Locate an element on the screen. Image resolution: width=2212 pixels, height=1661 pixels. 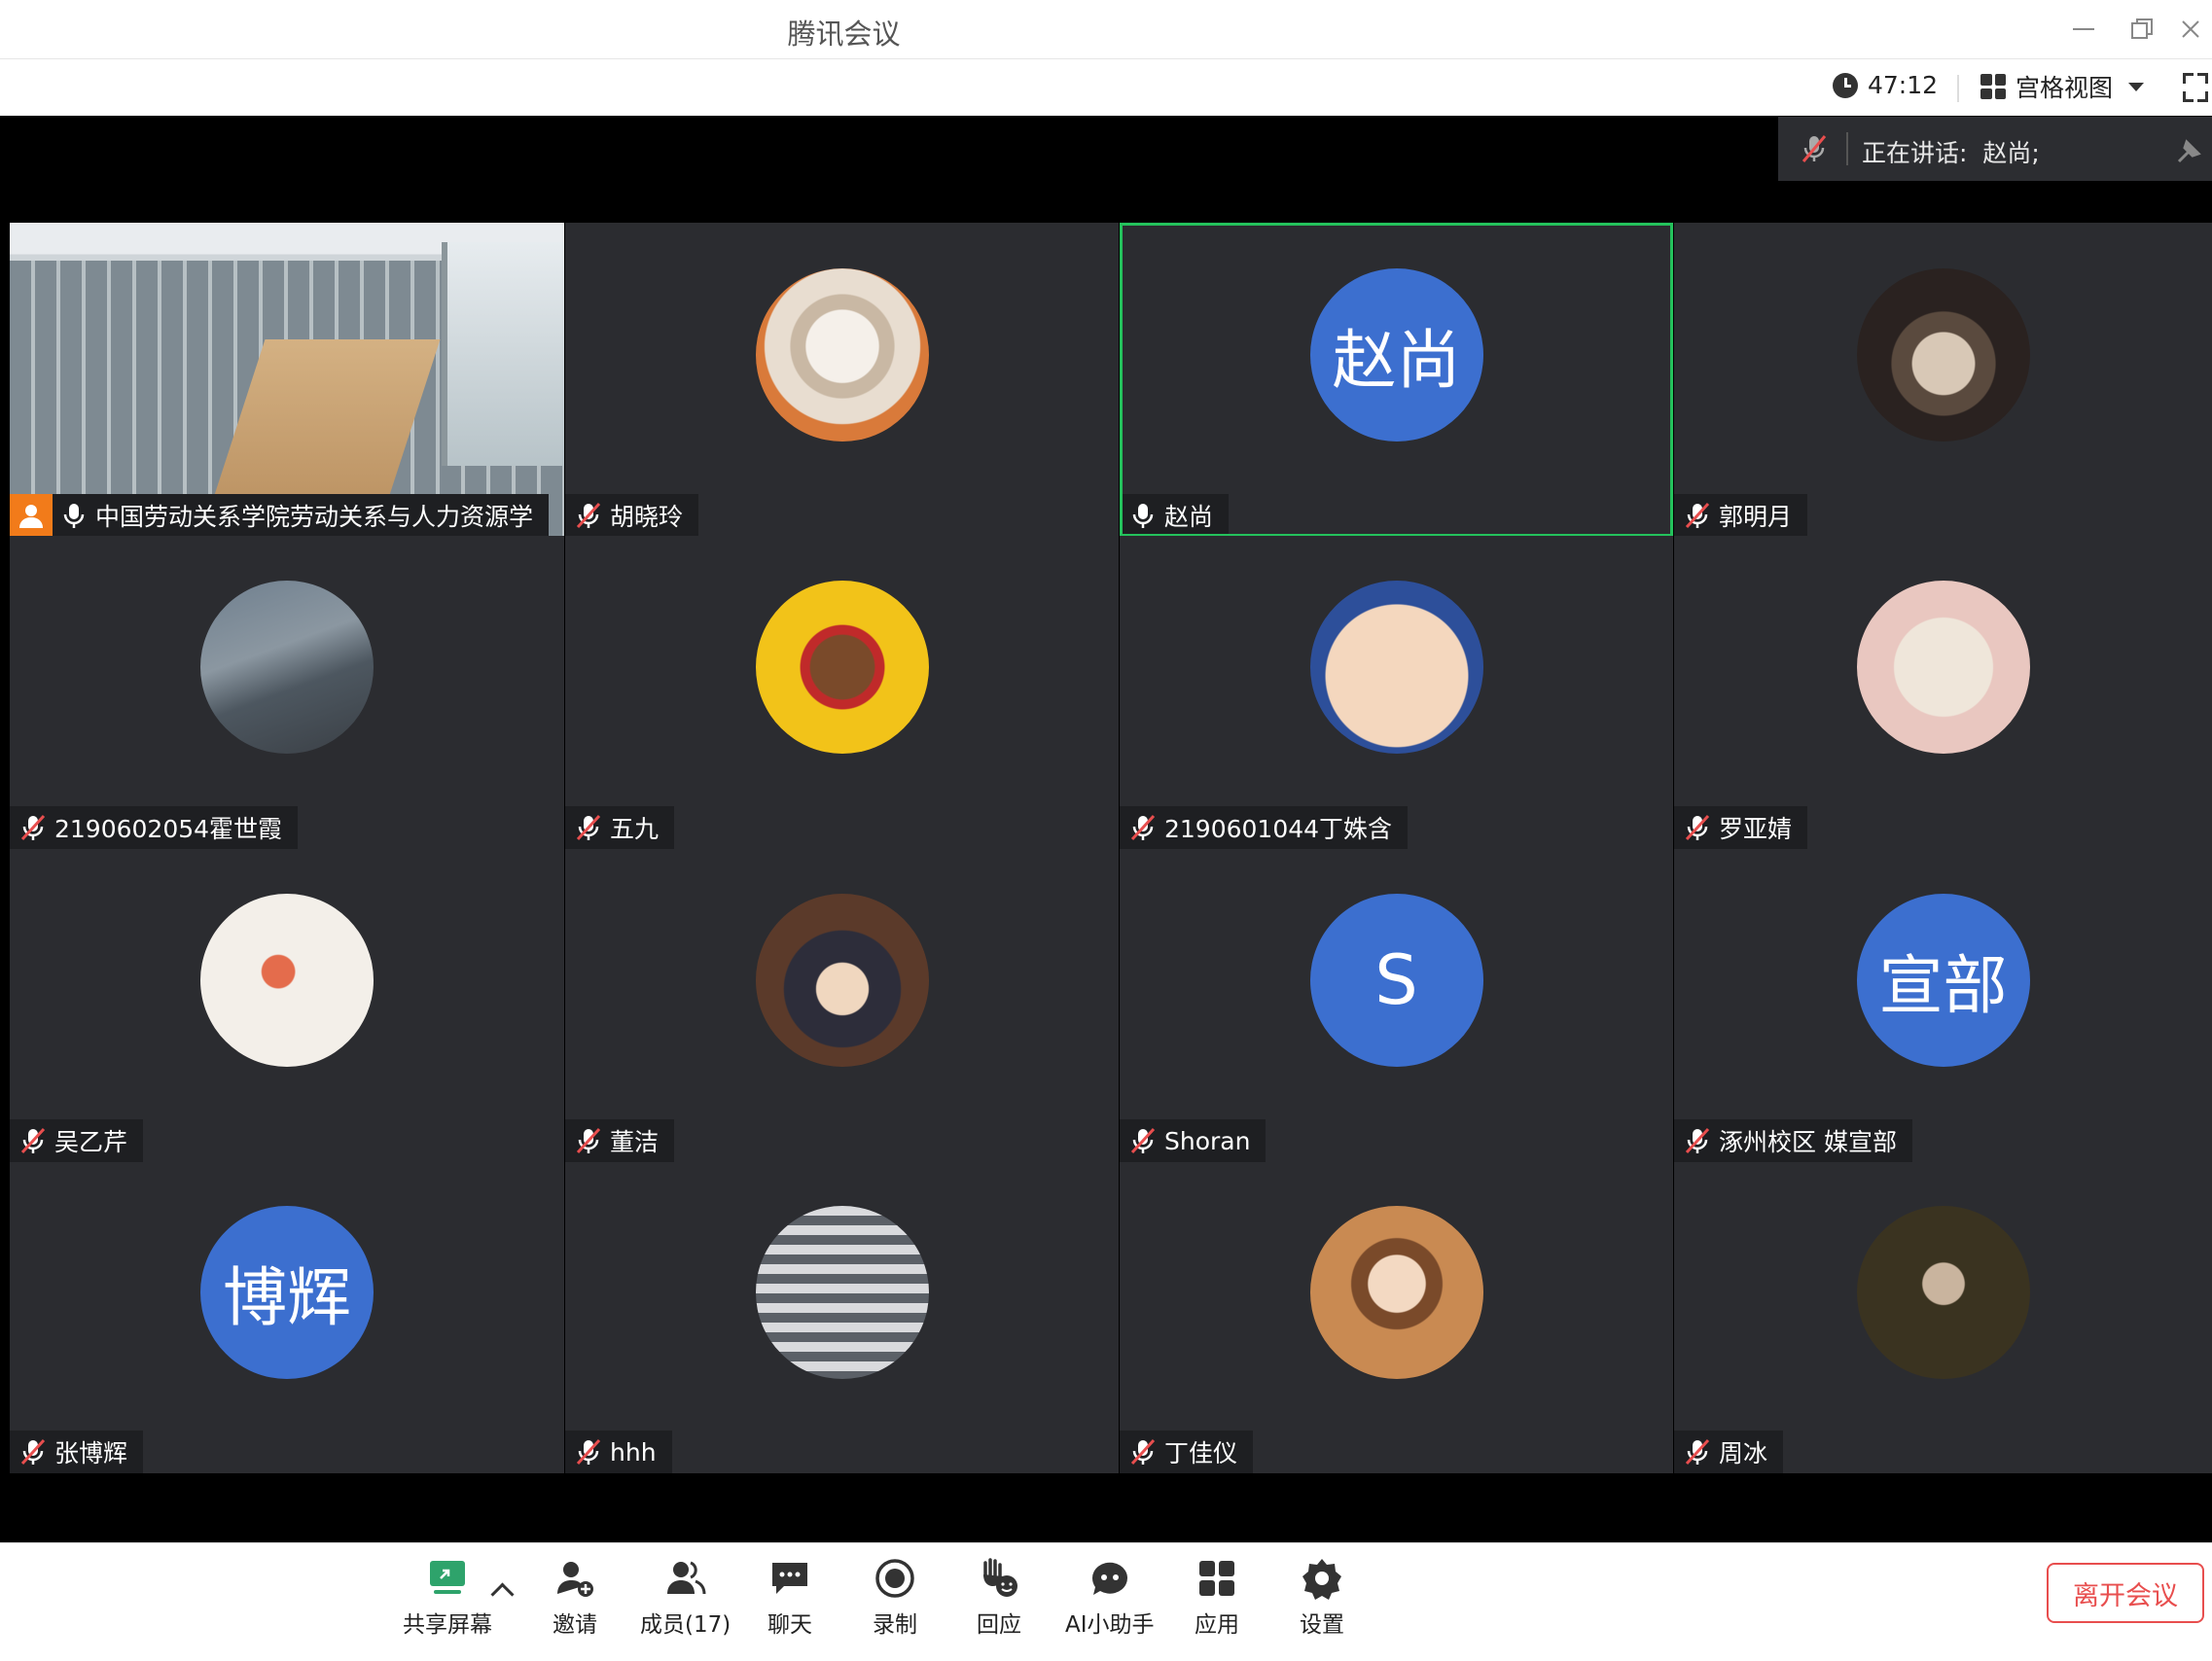
participant-name-tag: 五九 is located at coordinates (620, 828).